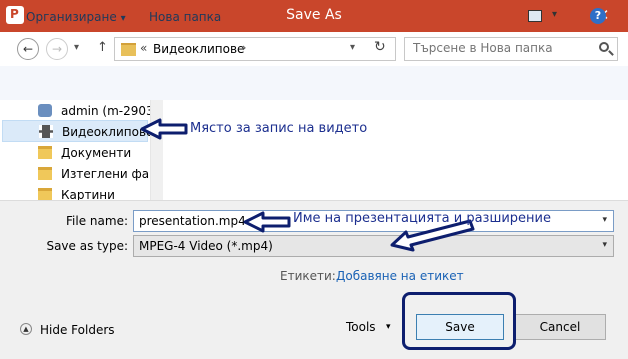 Image resolution: width=628 pixels, height=359 pixels. Describe the element at coordinates (164, 129) in the screenshot. I see `location-arrow` at that location.